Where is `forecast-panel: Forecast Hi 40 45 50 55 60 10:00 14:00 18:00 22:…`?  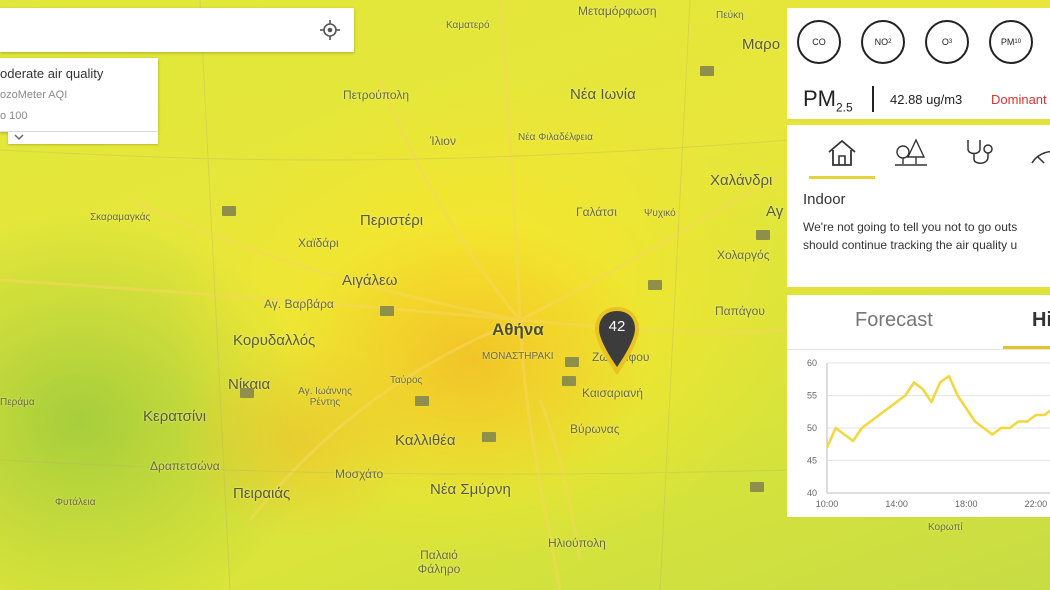
forecast-panel: Forecast Hi 40 45 50 55 60 10:00 14:00 18:00 22:… is located at coordinates (918, 406).